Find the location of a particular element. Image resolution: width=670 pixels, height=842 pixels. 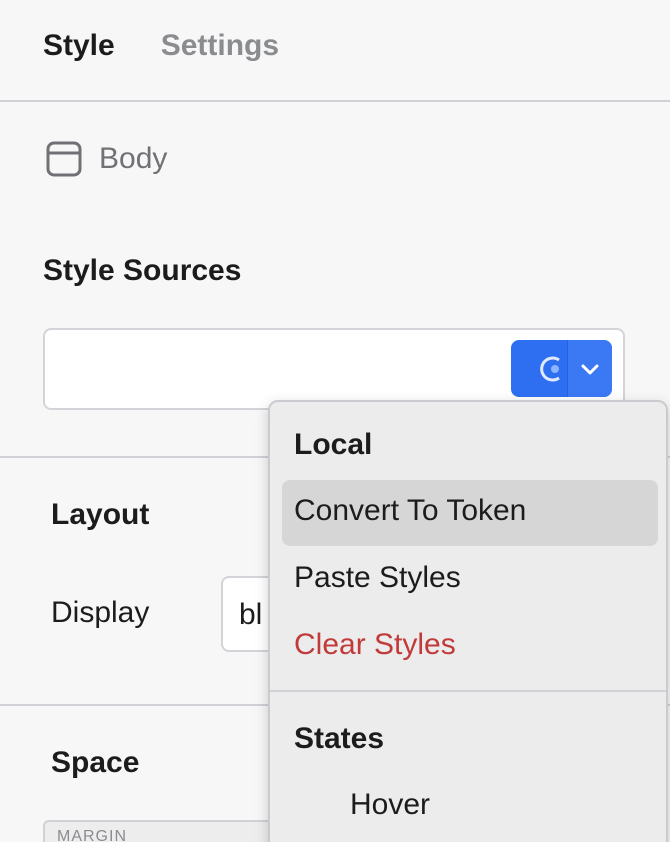

tab-settings: Settings is located at coordinates (220, 46).